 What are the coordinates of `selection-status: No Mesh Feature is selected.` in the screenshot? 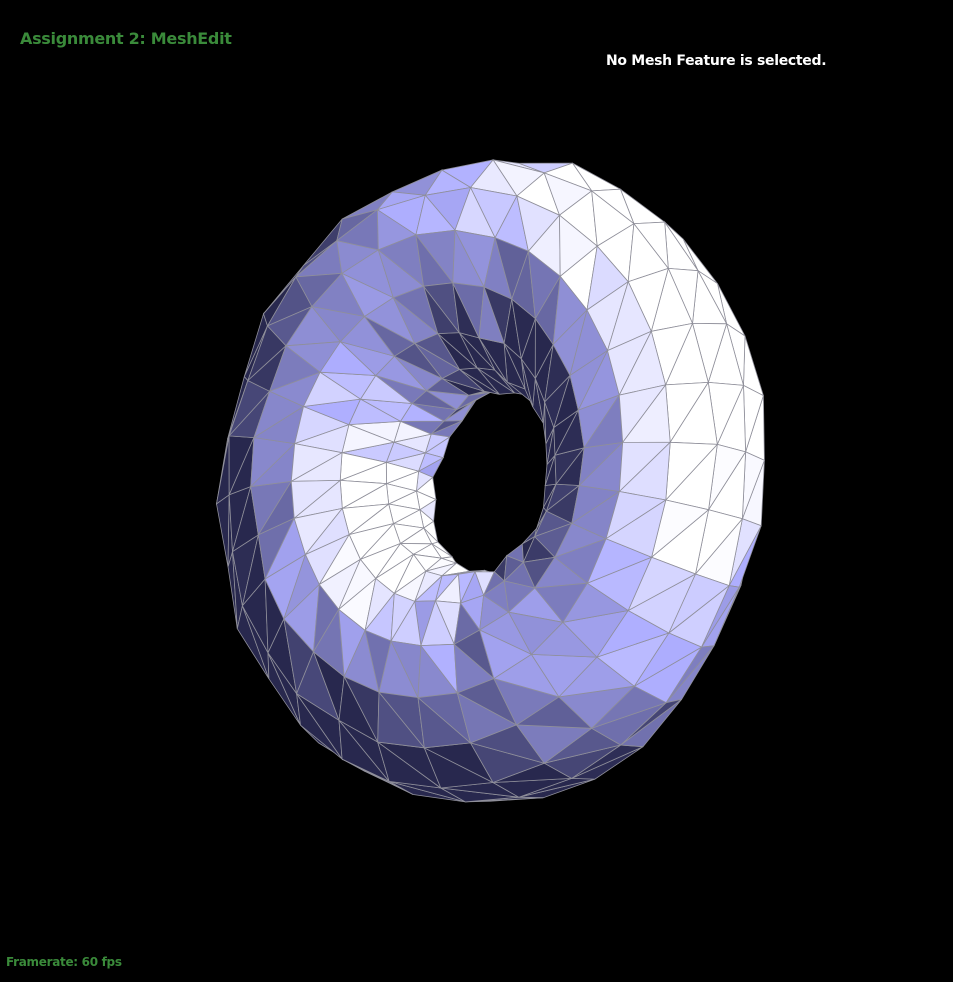 It's located at (716, 61).